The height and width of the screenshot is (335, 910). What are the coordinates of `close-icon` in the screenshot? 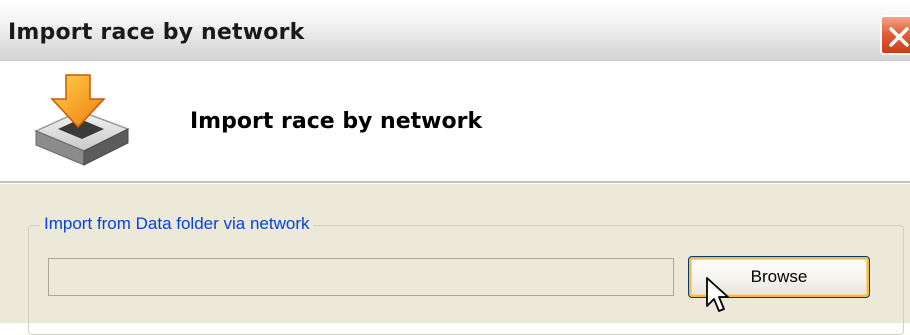 It's located at (899, 37).